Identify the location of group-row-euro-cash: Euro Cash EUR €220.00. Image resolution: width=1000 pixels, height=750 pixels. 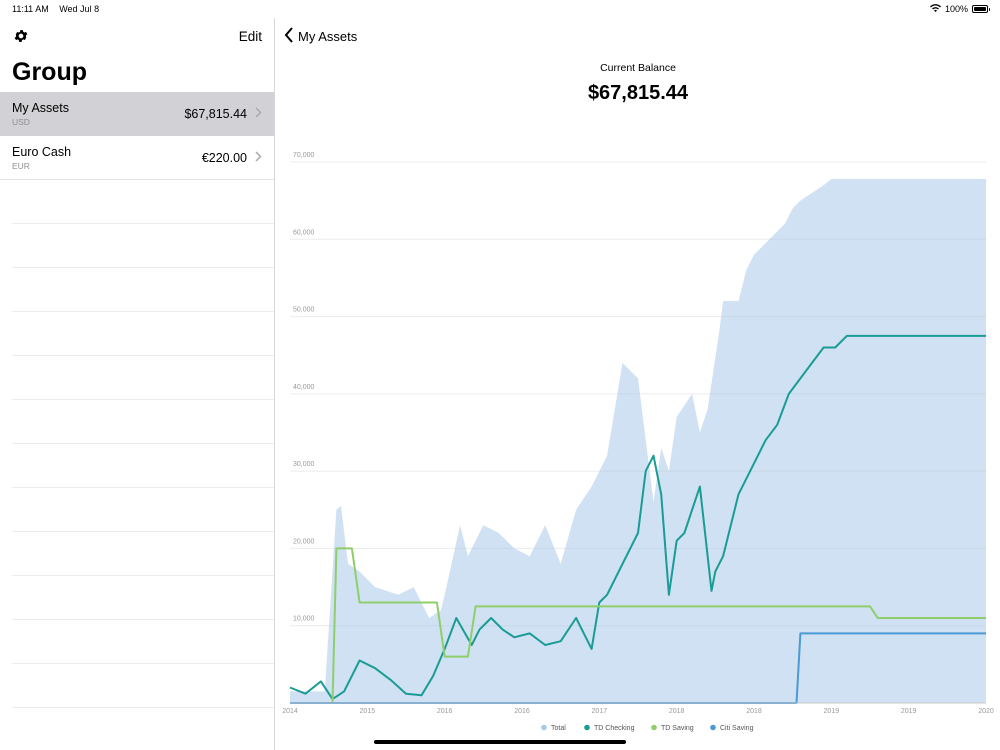
(137, 158).